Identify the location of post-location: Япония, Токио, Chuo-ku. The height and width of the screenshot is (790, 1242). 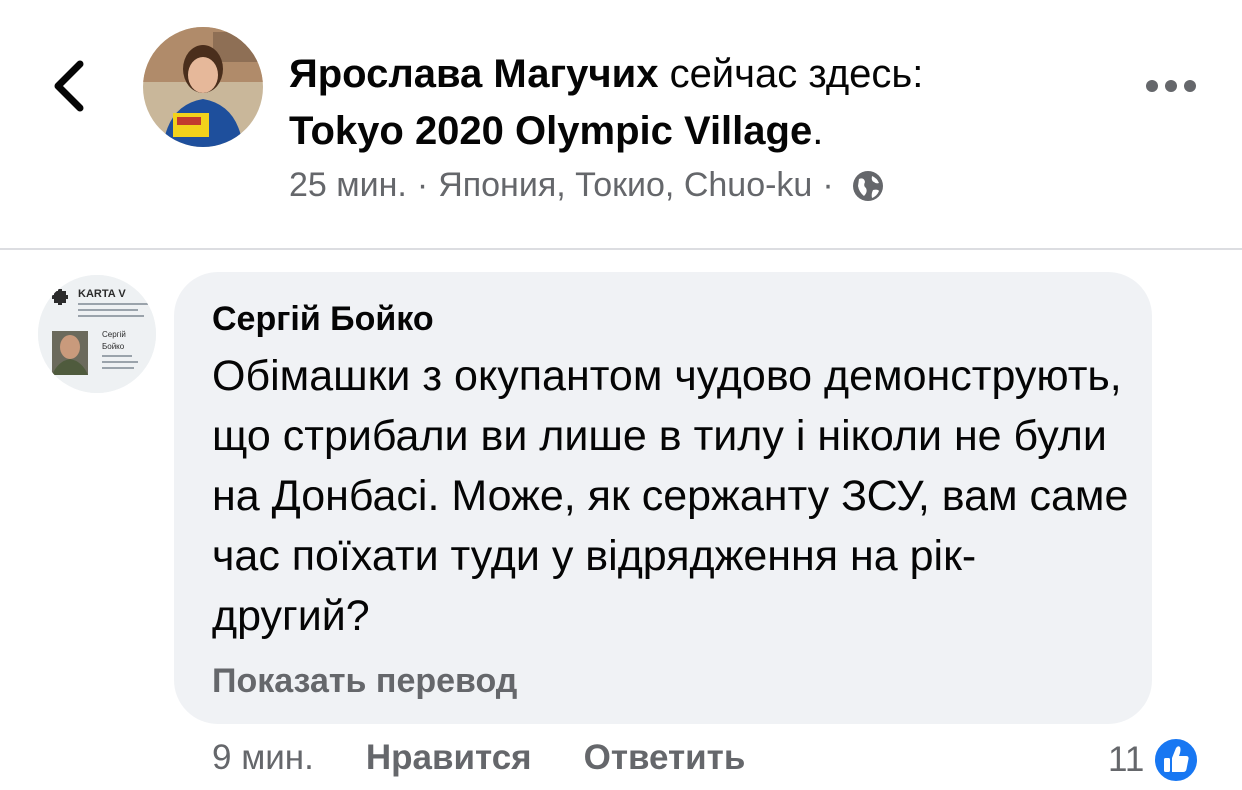
(625, 185).